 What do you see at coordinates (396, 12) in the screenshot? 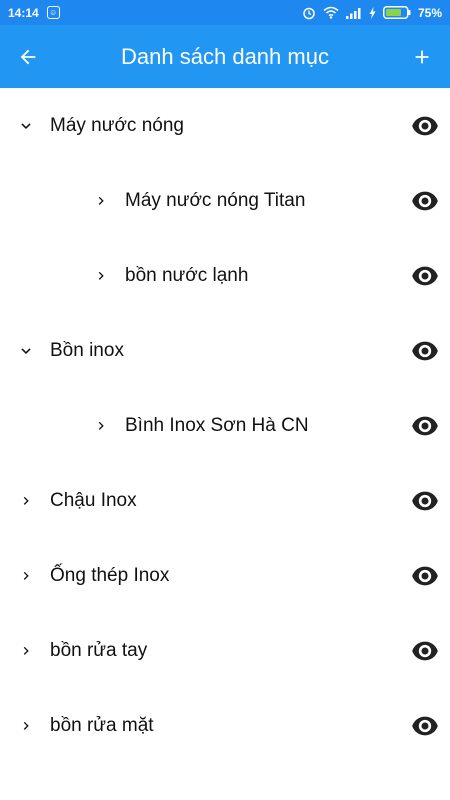
I see `battery-icon` at bounding box center [396, 12].